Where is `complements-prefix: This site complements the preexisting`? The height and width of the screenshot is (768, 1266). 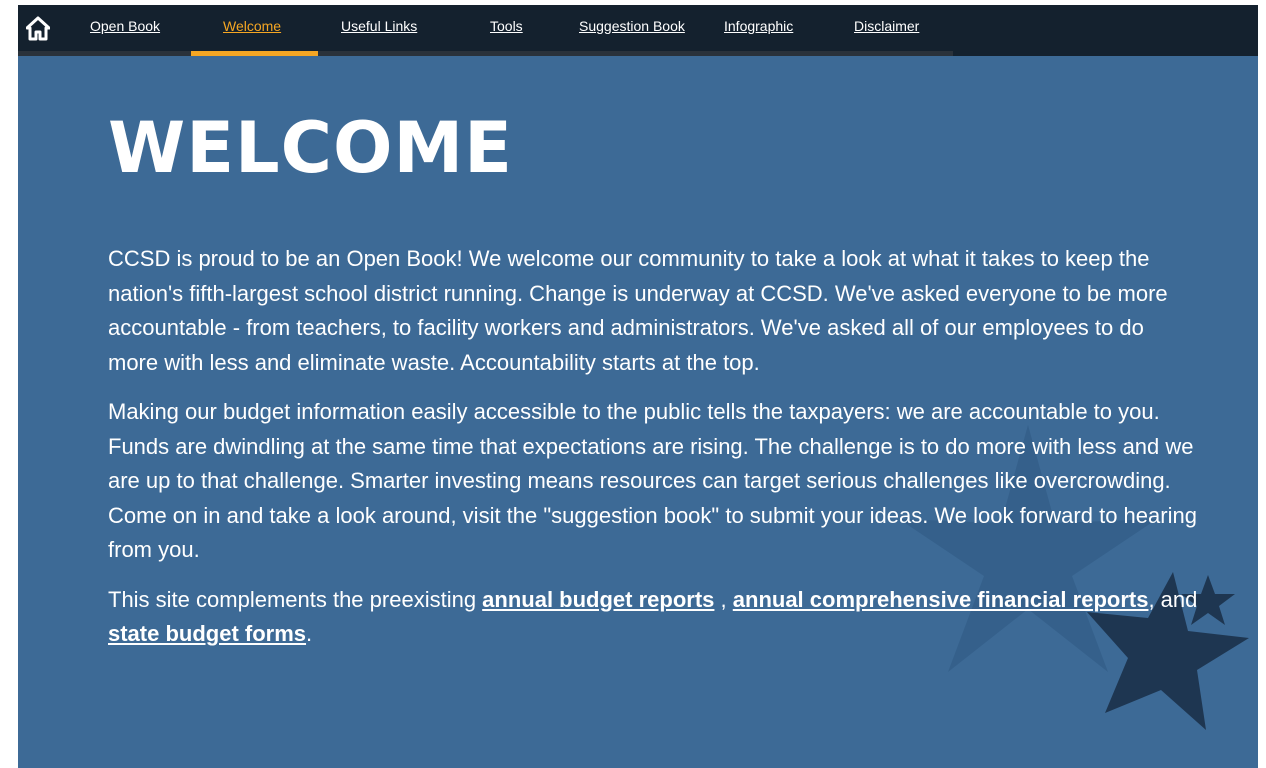 complements-prefix: This site complements the preexisting is located at coordinates (295, 599).